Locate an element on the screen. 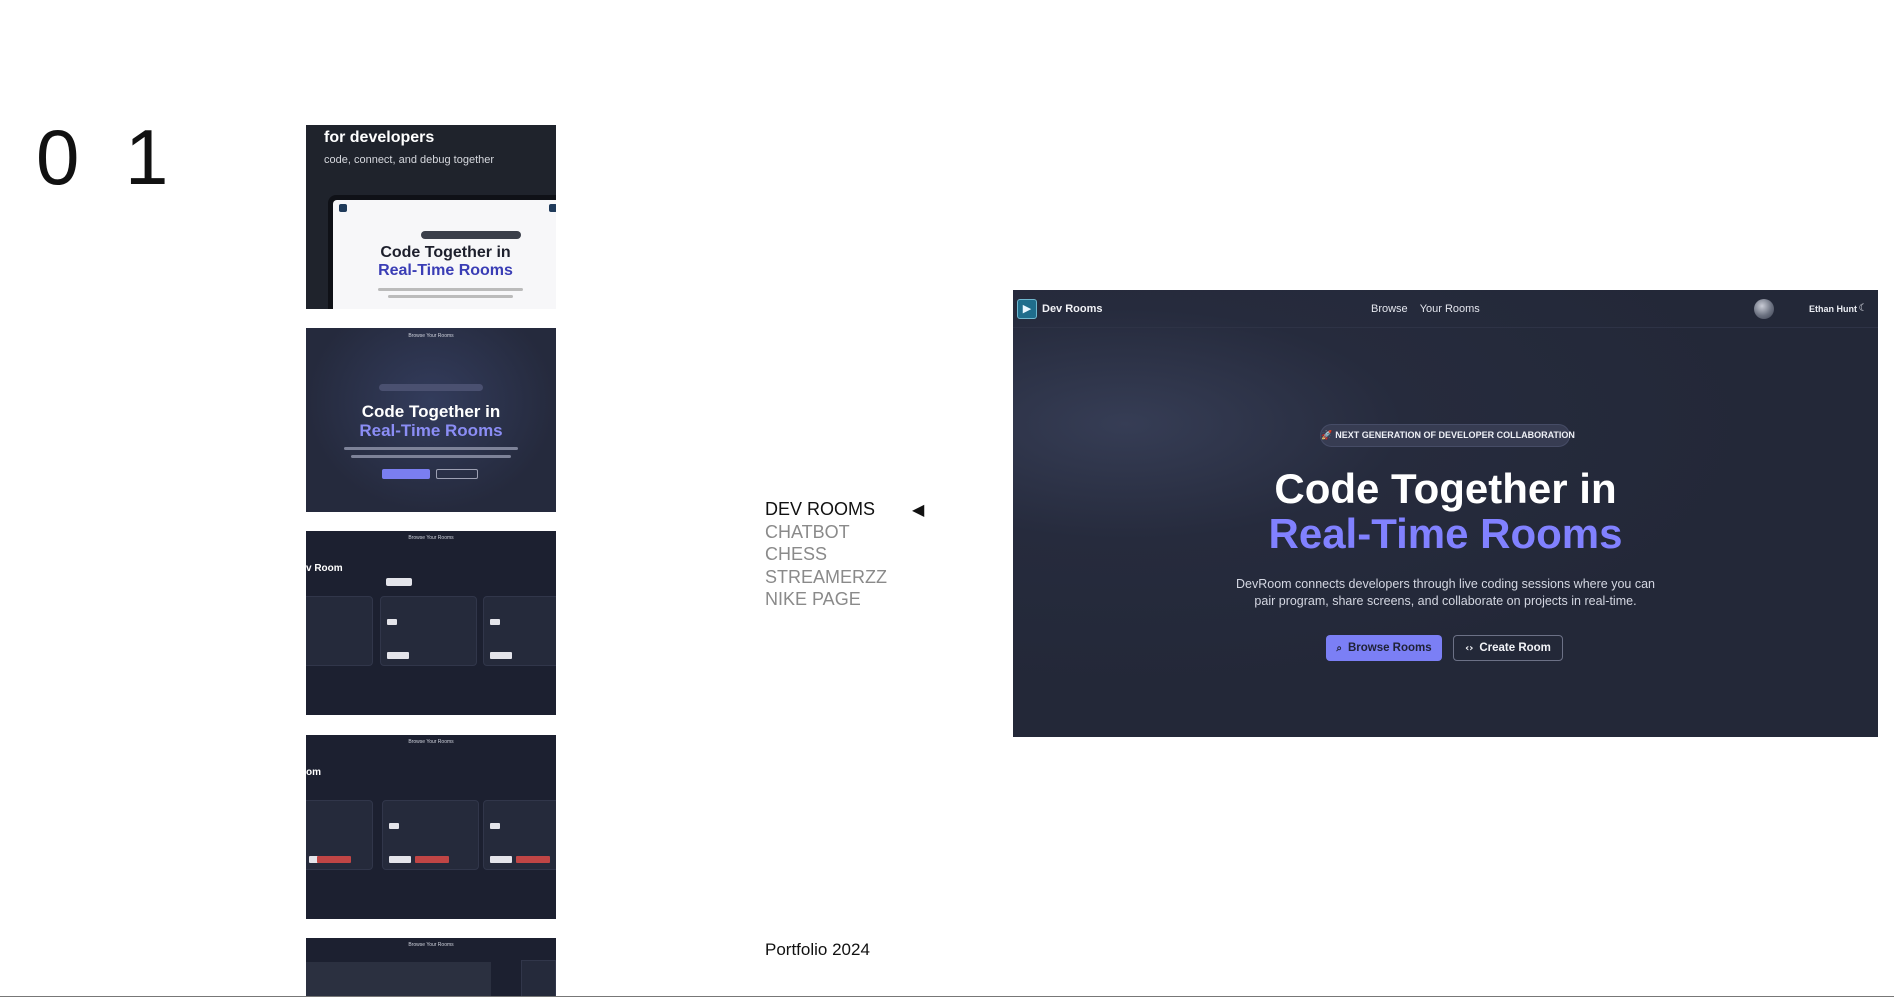 The height and width of the screenshot is (997, 1894). preview-nav-links: Browse Your Rooms is located at coordinates (1425, 309).